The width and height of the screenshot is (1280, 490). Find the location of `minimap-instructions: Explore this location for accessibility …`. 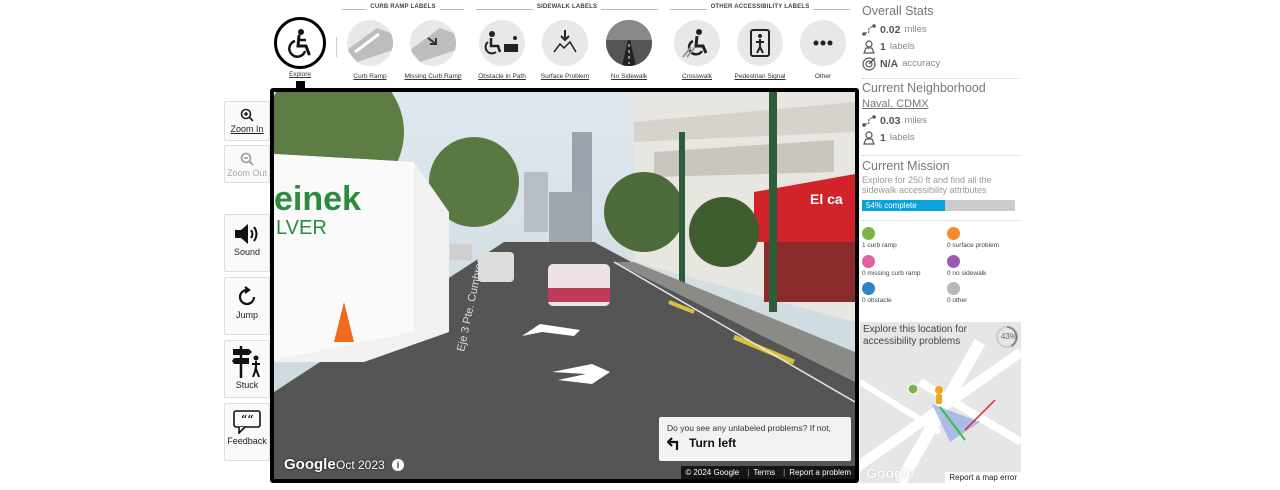

minimap-instructions: Explore this location for accessibility … is located at coordinates (915, 335).